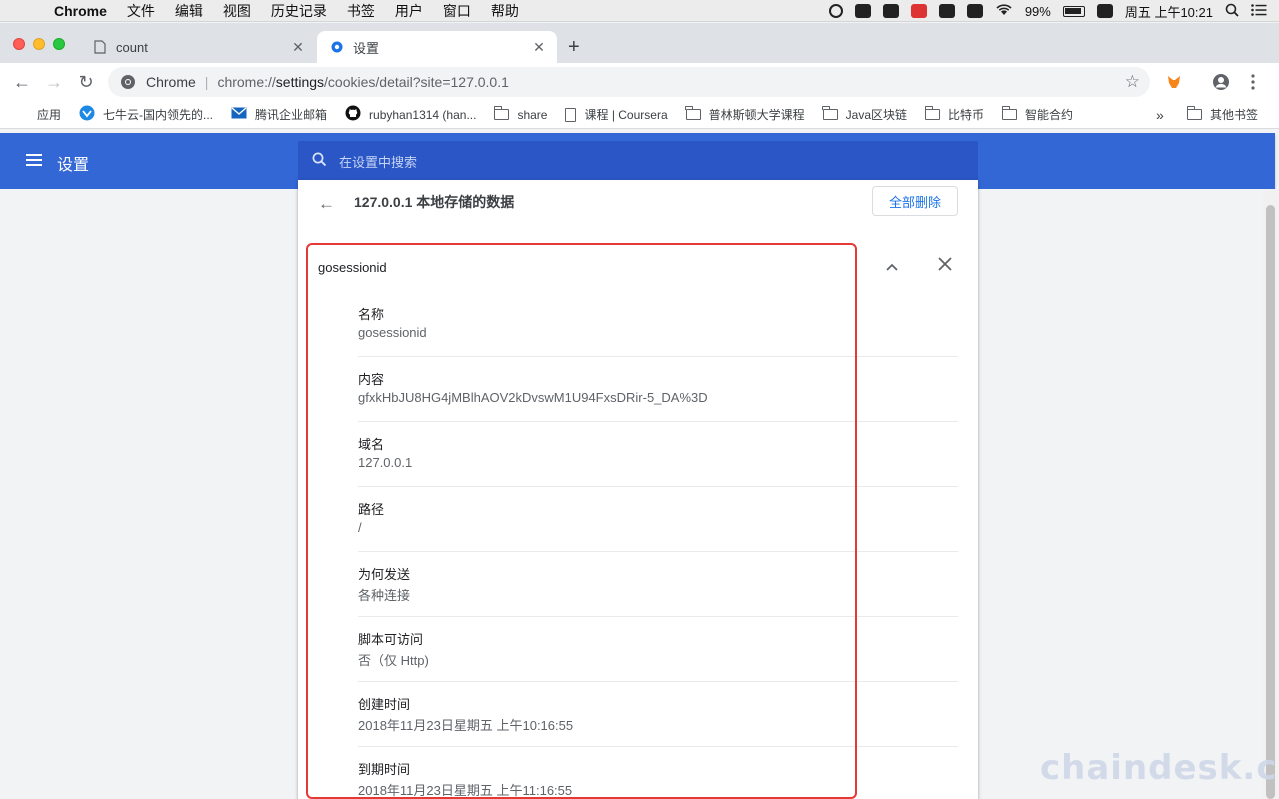 The image size is (1279, 799). Describe the element at coordinates (299, 11) in the screenshot. I see `menu-history: 历史记录` at that location.